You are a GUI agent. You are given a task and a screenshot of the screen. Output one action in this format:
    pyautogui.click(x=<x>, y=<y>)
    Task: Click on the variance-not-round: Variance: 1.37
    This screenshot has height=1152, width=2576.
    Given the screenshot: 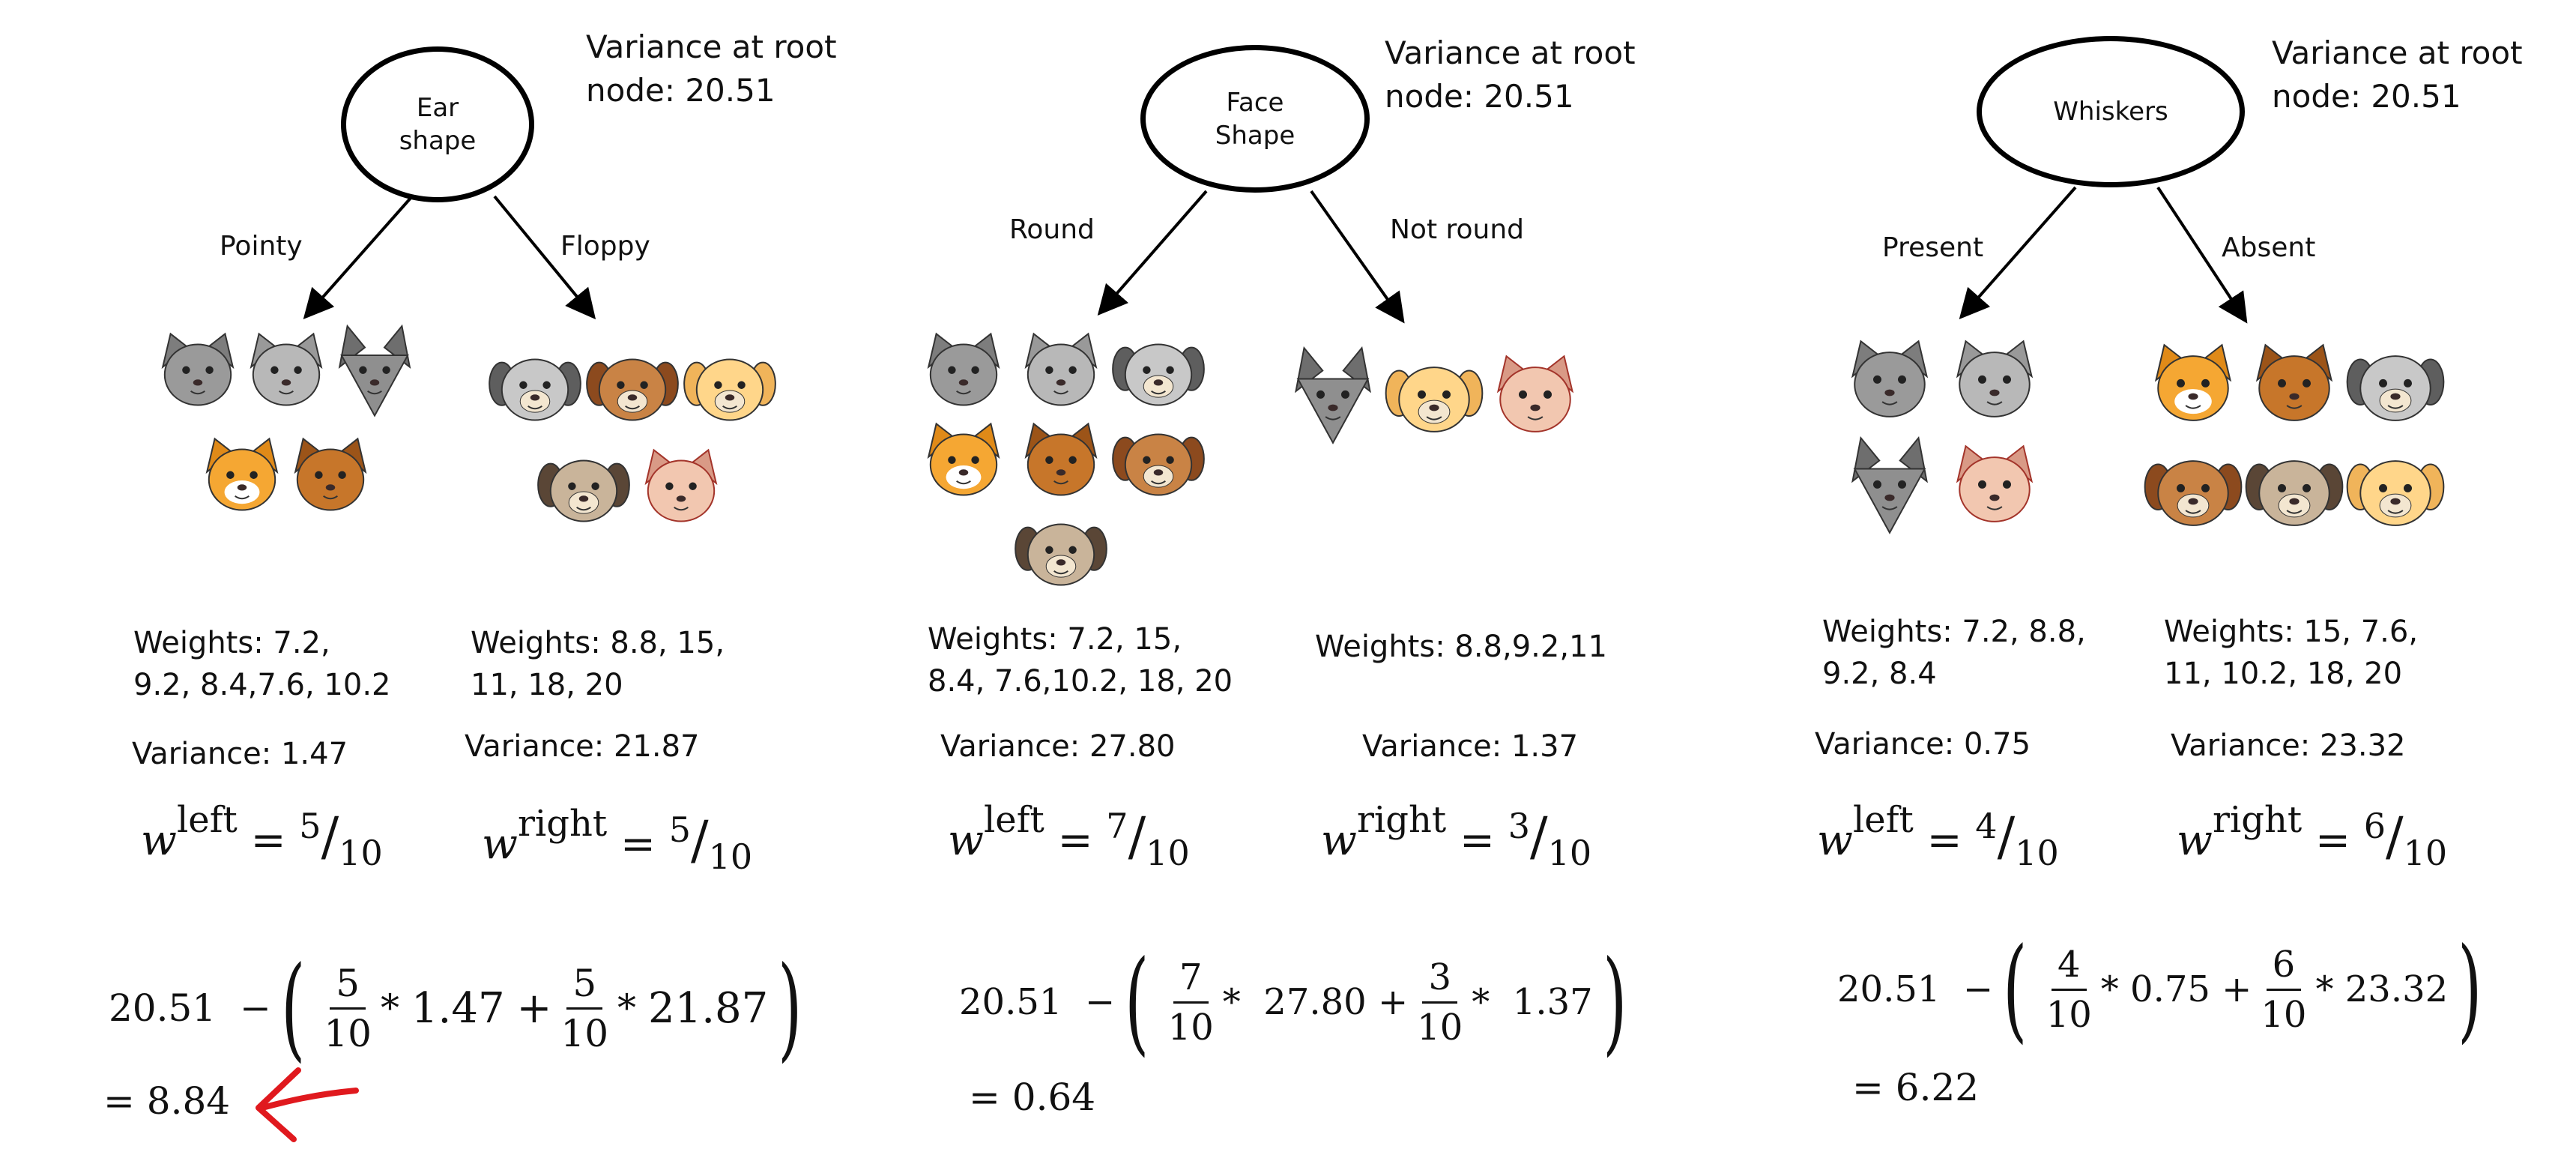 What is the action you would take?
    pyautogui.click(x=1470, y=746)
    